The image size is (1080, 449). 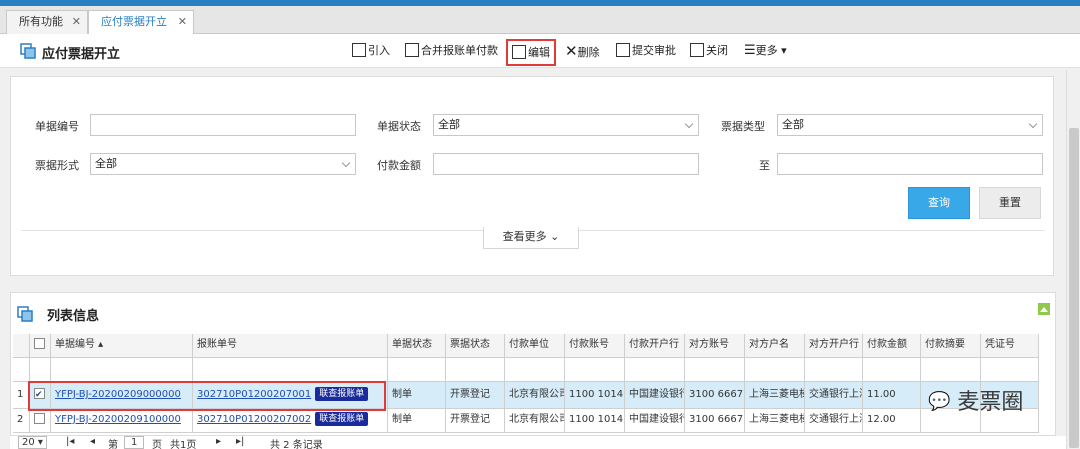 I want to click on bill-status-select: 全部, so click(x=566, y=125).